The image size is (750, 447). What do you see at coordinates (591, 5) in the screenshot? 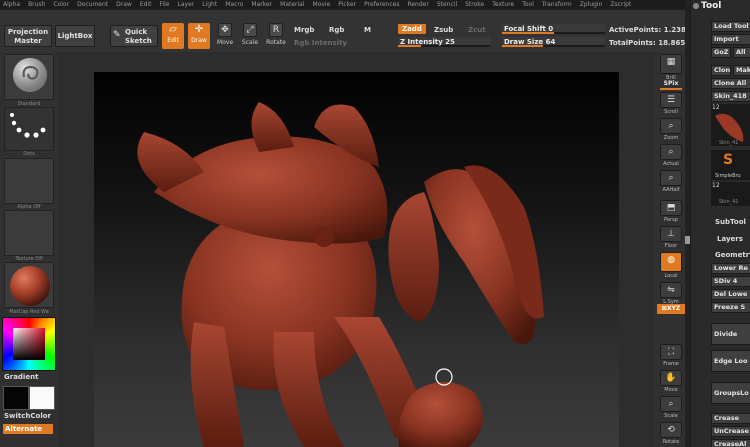
I see `menu-item-zplugin: Zplugin` at bounding box center [591, 5].